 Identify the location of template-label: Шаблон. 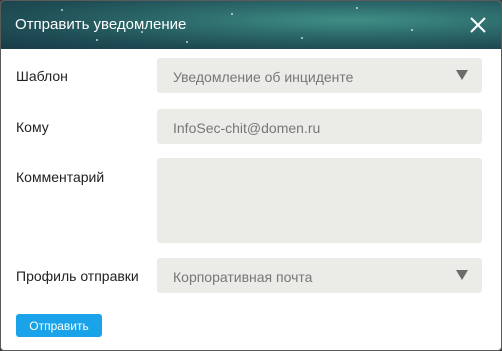
(42, 76).